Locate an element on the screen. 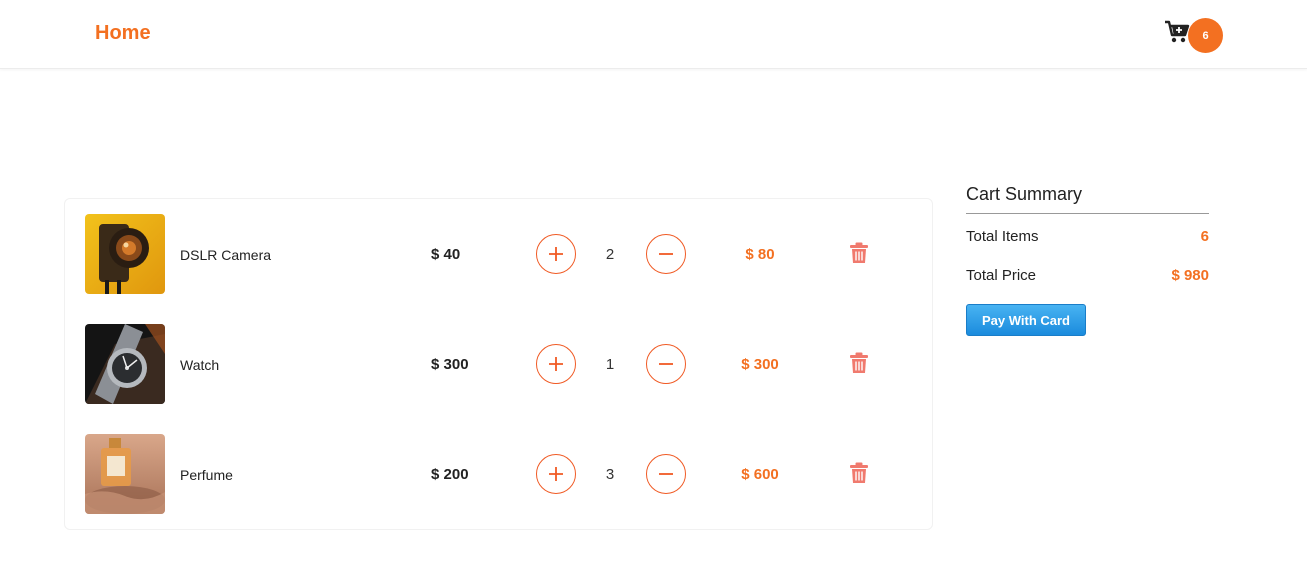 This screenshot has height=567, width=1307. cart-plus-icon is located at coordinates (1177, 31).